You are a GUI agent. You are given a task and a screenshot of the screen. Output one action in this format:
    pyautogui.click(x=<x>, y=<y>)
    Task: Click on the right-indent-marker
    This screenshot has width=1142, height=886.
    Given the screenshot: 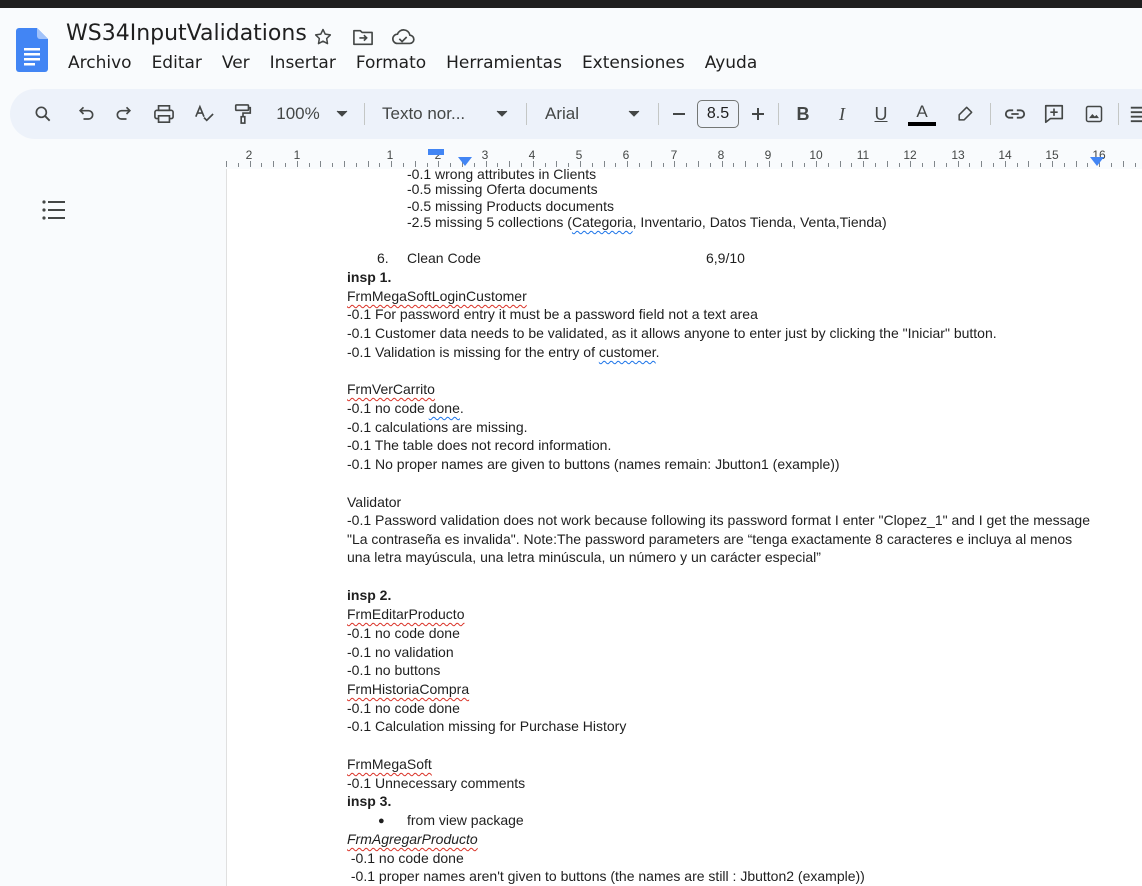 What is the action you would take?
    pyautogui.click(x=1097, y=162)
    